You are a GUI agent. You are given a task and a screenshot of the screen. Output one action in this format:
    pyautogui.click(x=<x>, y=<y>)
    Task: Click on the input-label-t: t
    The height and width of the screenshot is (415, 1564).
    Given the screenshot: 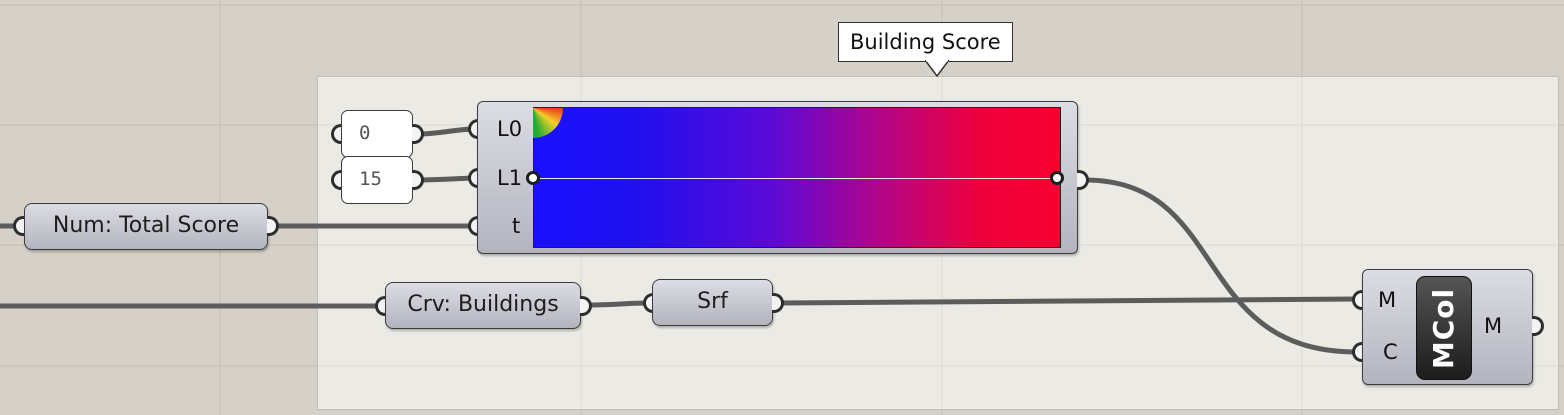 What is the action you would take?
    pyautogui.click(x=516, y=226)
    